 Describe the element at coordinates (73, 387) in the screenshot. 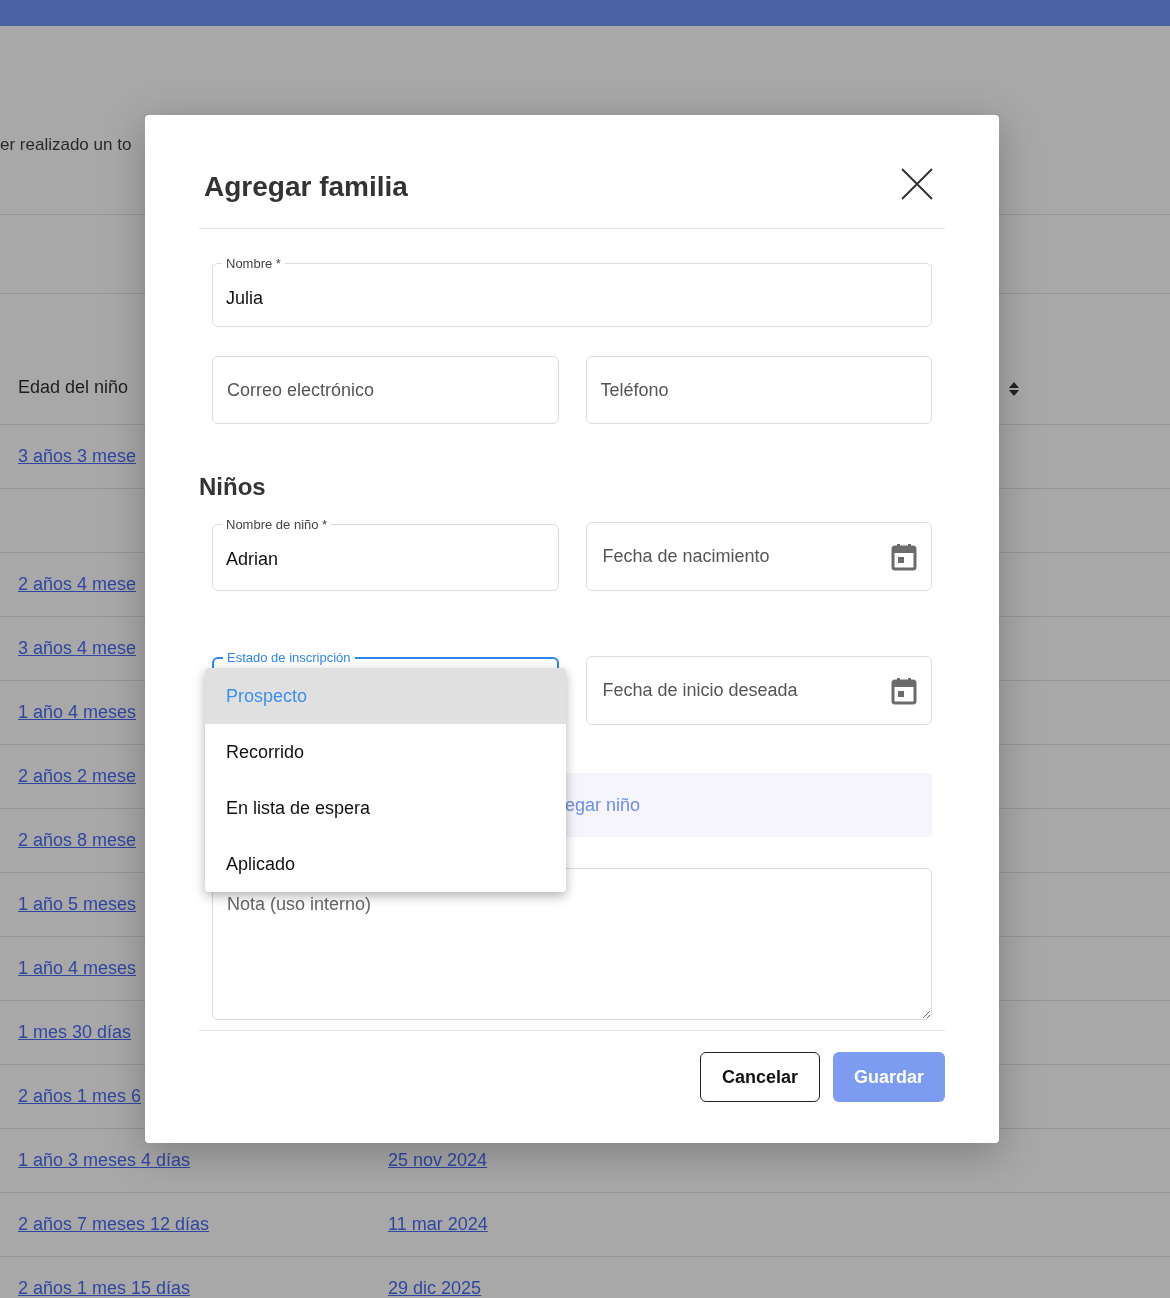

I see `column-header: Edad del niño` at that location.